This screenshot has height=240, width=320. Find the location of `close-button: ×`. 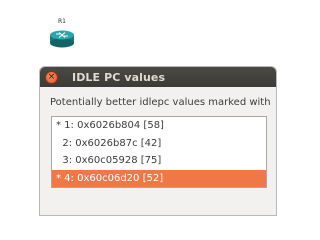

close-button: × is located at coordinates (51, 77).